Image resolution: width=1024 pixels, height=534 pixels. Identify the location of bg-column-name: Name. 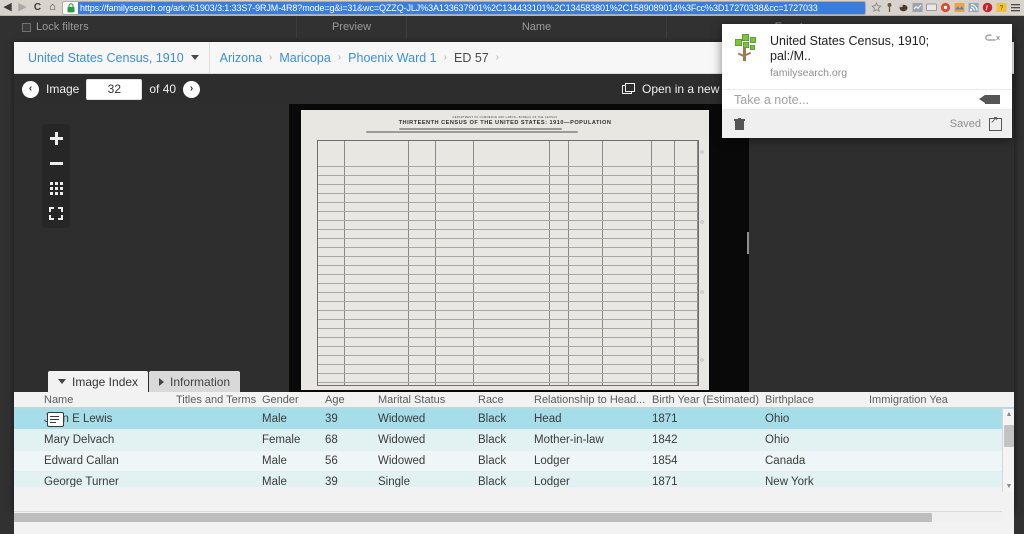
(536, 27).